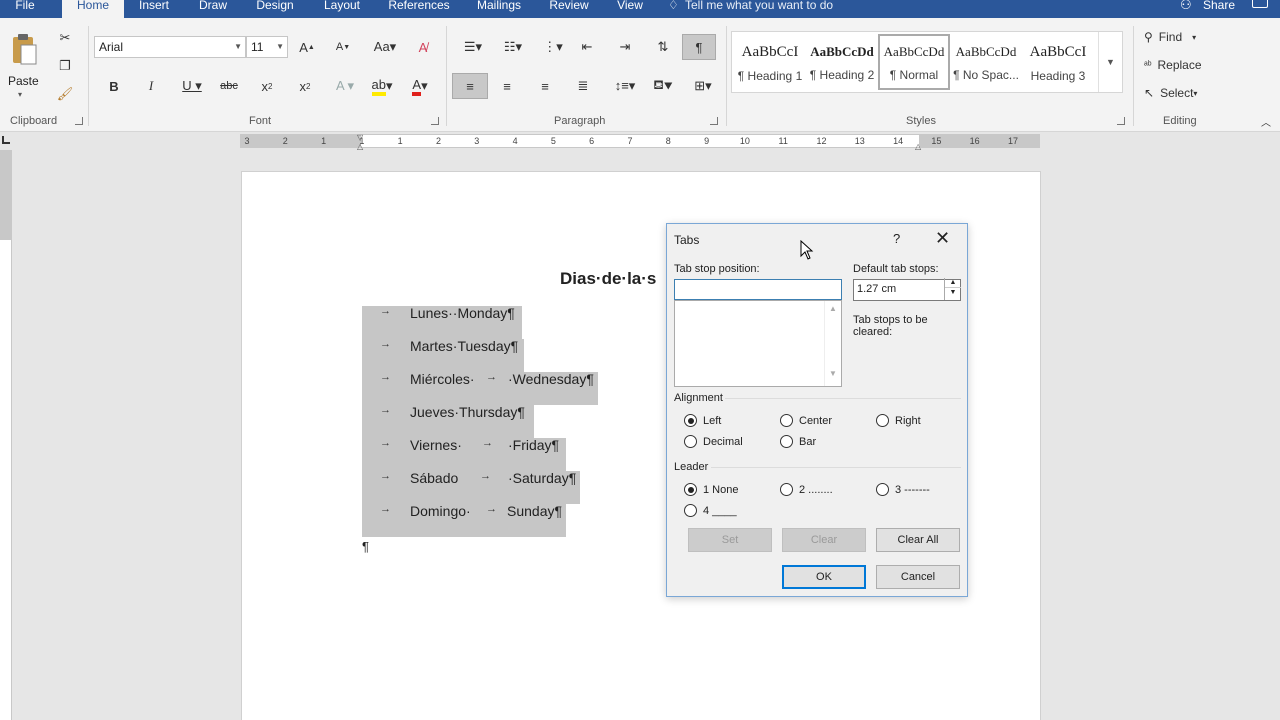 The height and width of the screenshot is (720, 1280). Describe the element at coordinates (305, 86) in the screenshot. I see `superscript-icon: x2` at that location.